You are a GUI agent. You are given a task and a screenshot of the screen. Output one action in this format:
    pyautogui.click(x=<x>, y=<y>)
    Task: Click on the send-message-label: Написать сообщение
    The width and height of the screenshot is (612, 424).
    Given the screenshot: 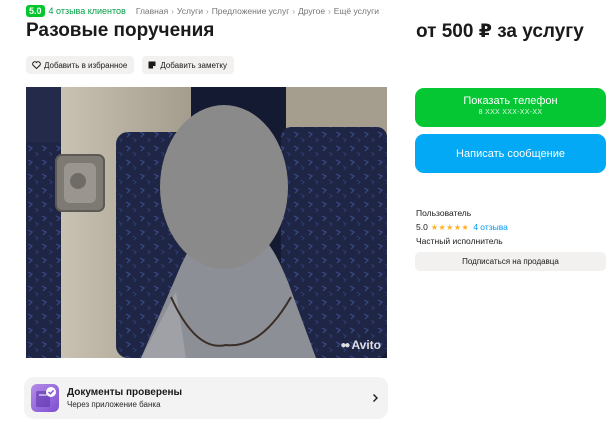 What is the action you would take?
    pyautogui.click(x=510, y=153)
    